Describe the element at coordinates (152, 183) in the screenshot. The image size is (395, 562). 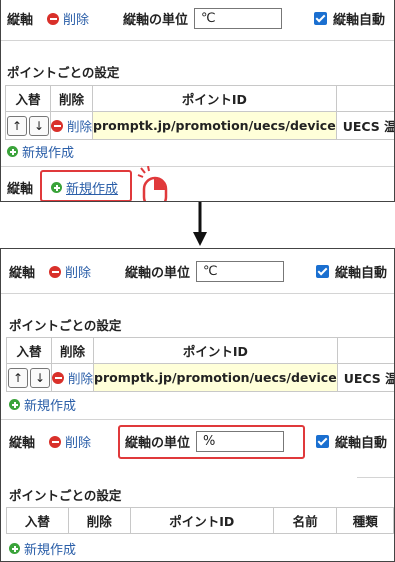
I see `mouse-click-icon` at that location.